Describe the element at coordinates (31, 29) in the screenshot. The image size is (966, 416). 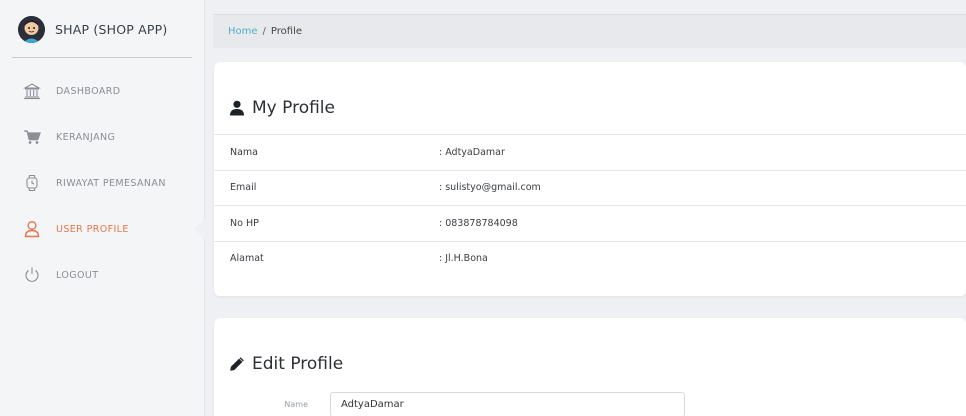
I see `avatar-icon` at that location.